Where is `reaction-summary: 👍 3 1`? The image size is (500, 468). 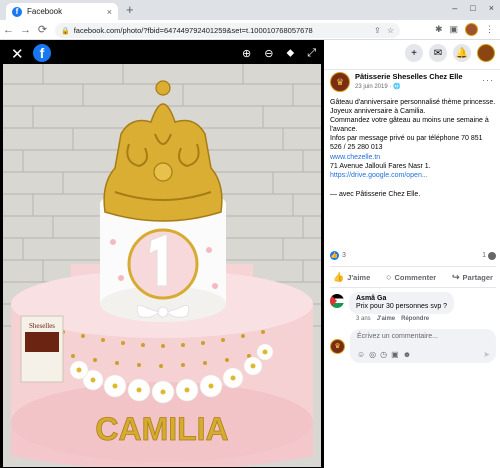 reaction-summary: 👍 3 1 is located at coordinates (413, 255).